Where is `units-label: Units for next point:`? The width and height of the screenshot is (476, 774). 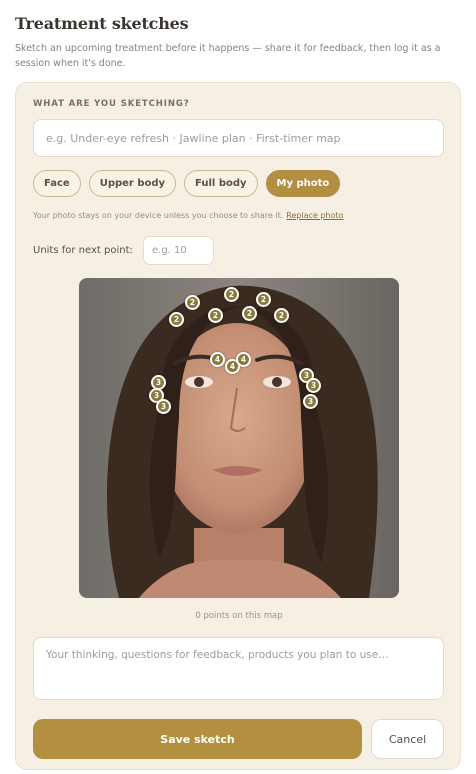
units-label: Units for next point: is located at coordinates (83, 250).